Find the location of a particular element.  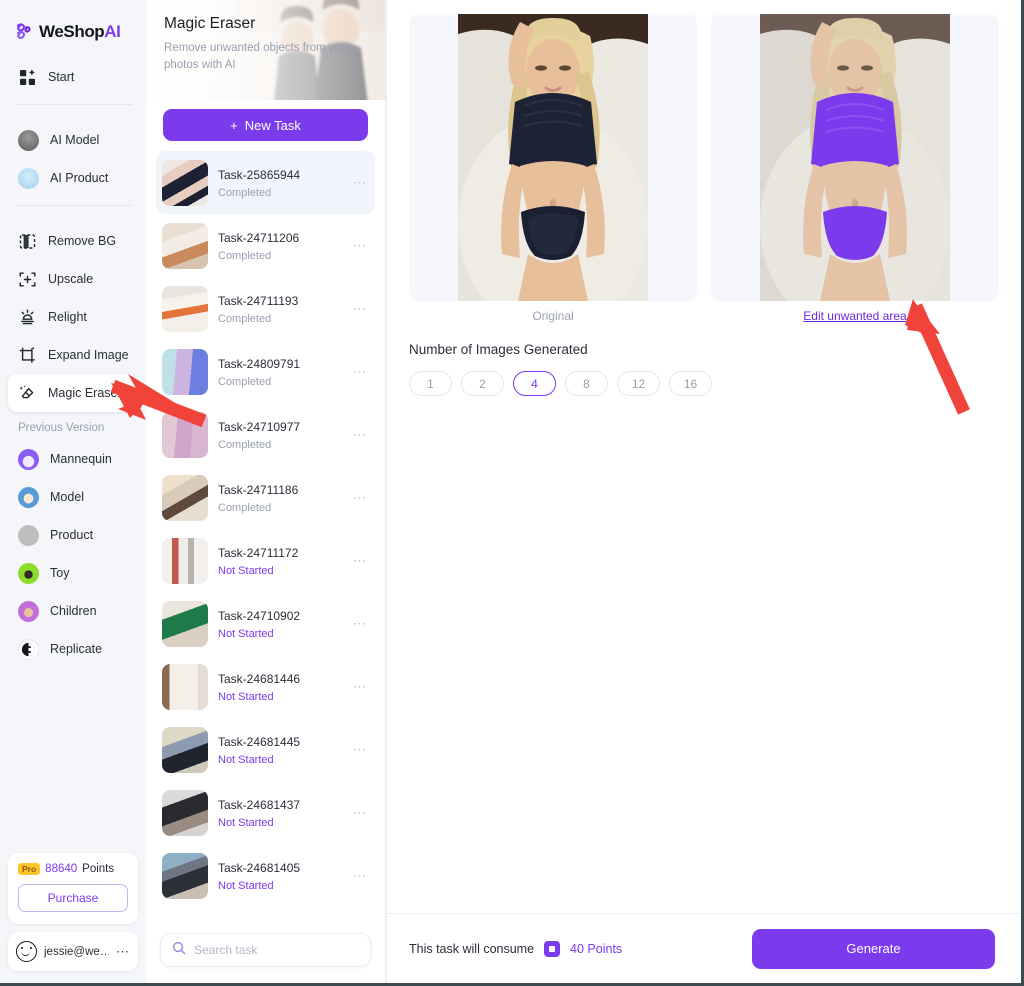

sidebar-item-label: Product is located at coordinates (72, 535).